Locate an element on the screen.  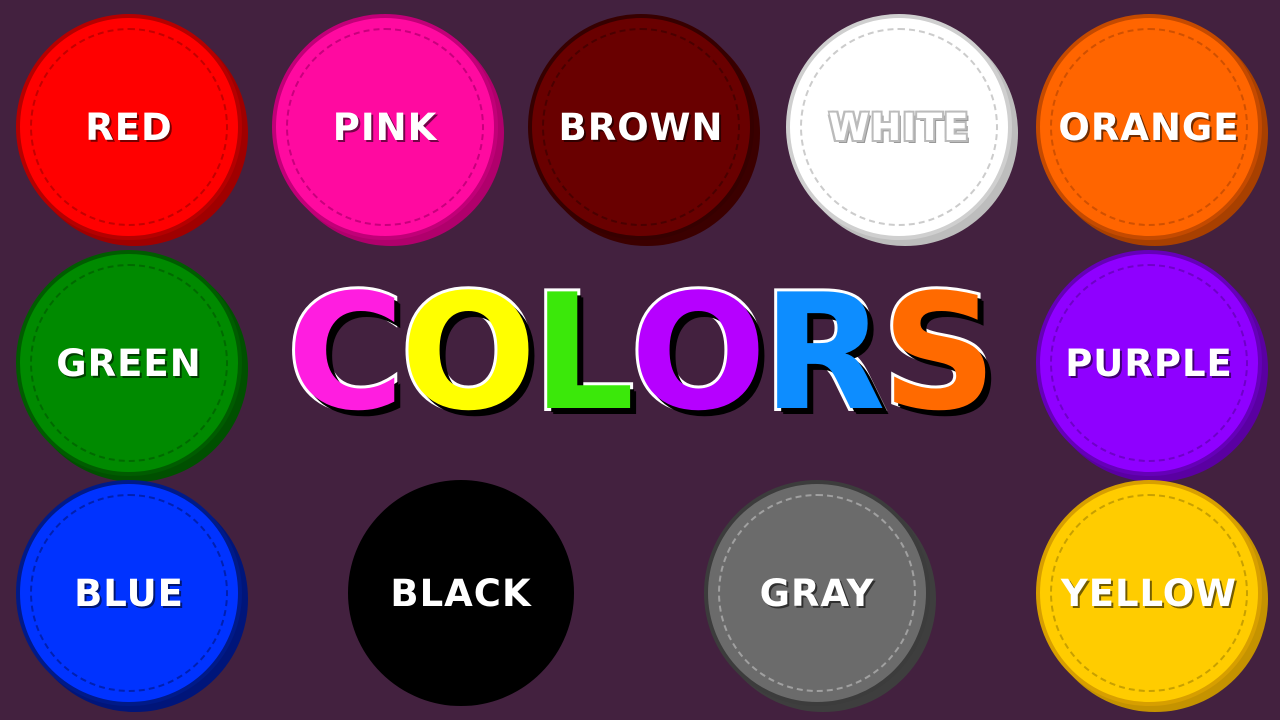
title-letter-c: C is located at coordinates (345, 352).